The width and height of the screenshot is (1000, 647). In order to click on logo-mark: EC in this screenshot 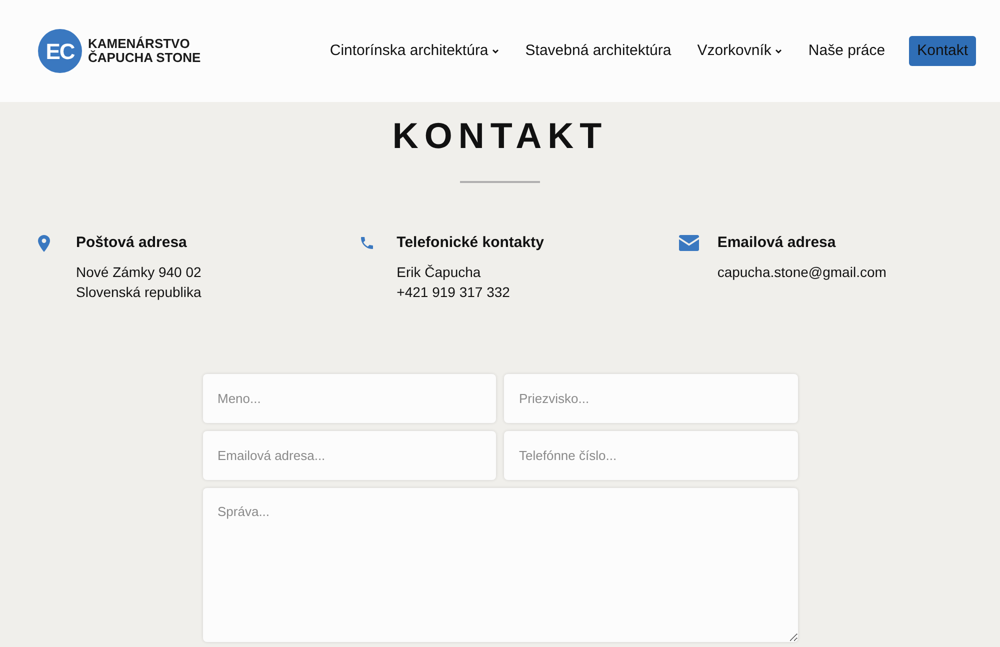, I will do `click(60, 51)`.